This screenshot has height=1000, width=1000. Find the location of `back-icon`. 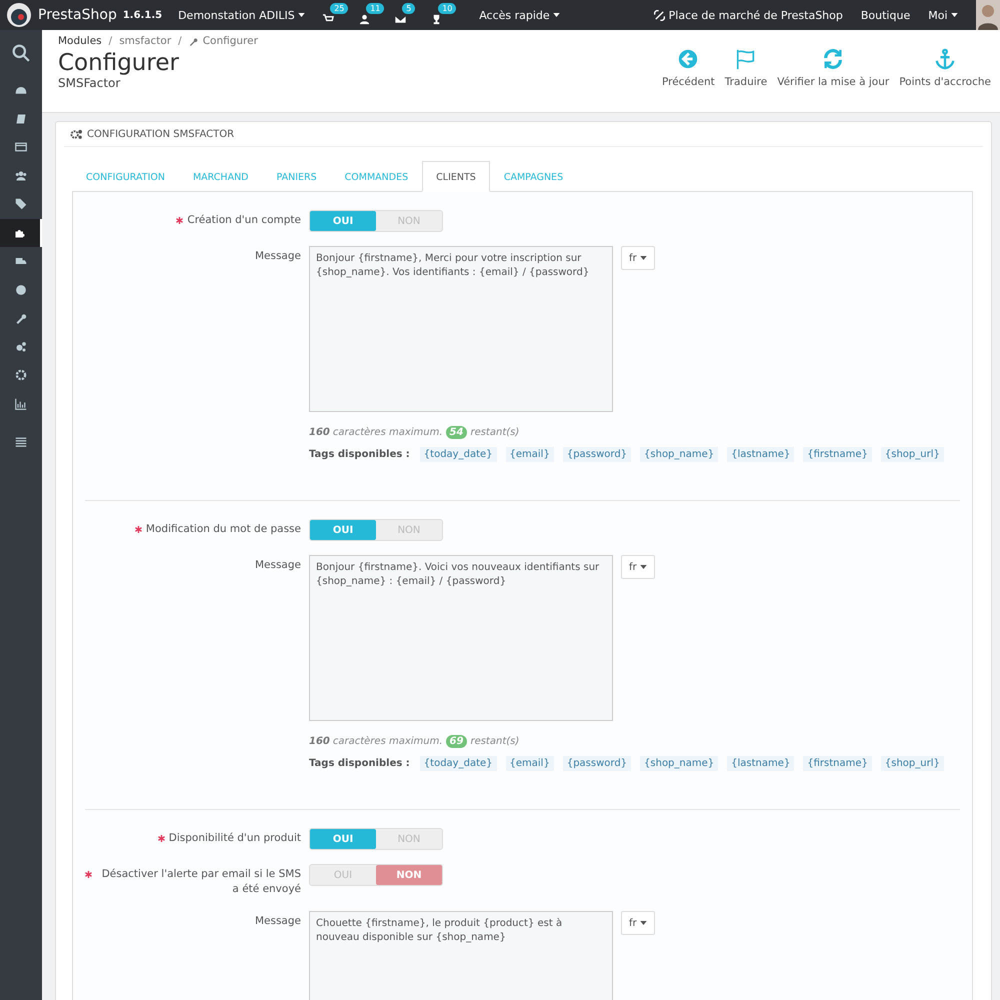

back-icon is located at coordinates (688, 59).